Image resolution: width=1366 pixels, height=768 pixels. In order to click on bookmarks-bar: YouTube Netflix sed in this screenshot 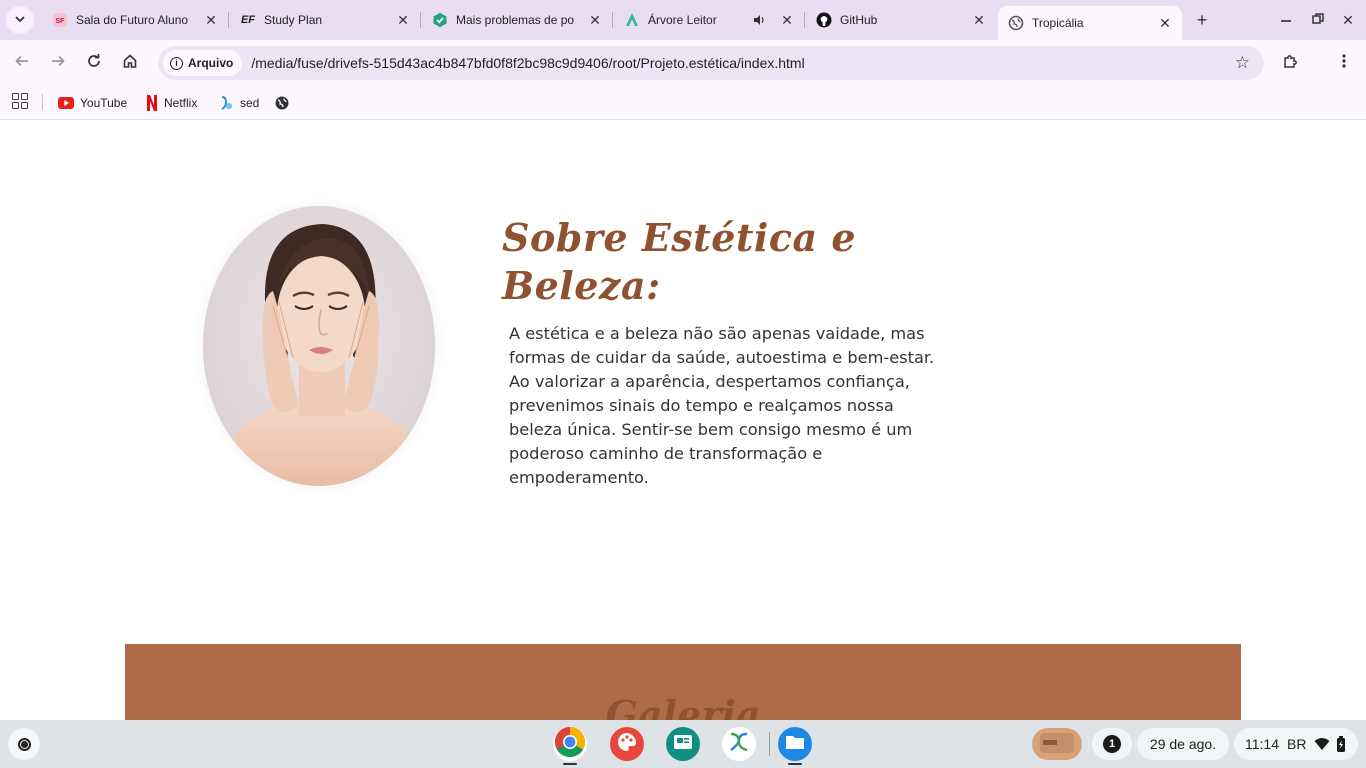, I will do `click(683, 103)`.